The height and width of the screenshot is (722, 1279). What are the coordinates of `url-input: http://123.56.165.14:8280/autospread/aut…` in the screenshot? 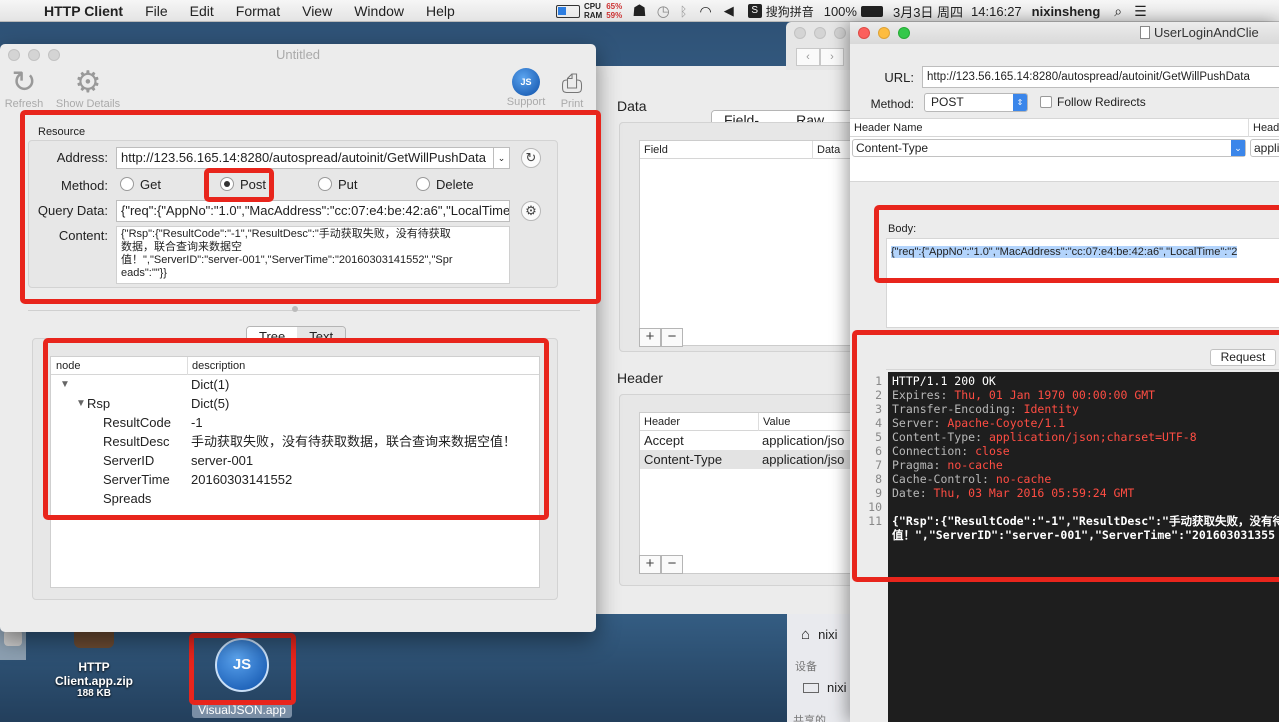 It's located at (1100, 77).